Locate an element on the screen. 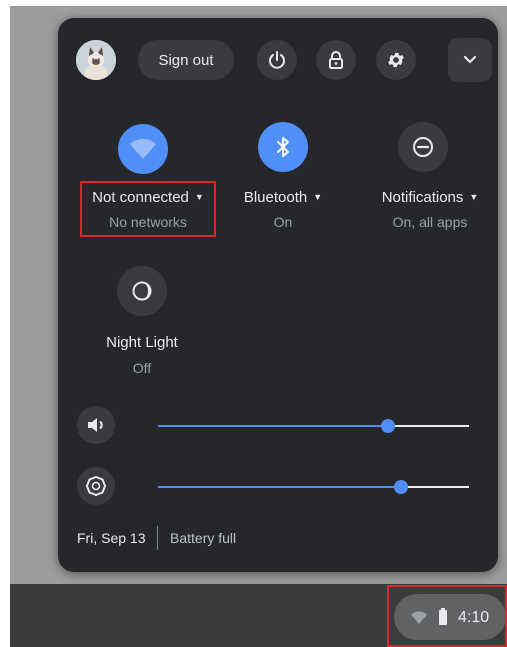 Image resolution: width=507 pixels, height=647 pixels. footer-divider is located at coordinates (157, 538).